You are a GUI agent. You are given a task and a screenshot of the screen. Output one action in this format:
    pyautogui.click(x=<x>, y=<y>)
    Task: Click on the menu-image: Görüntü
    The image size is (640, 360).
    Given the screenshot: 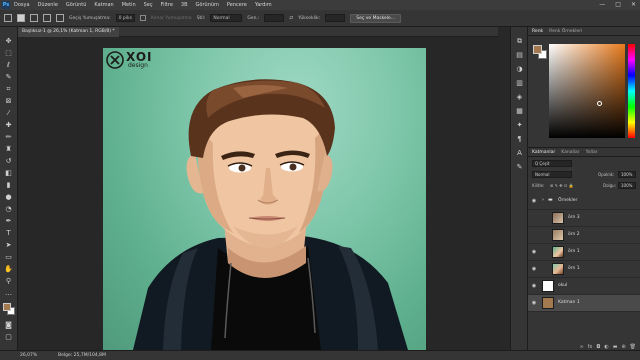 What is the action you would take?
    pyautogui.click(x=76, y=5)
    